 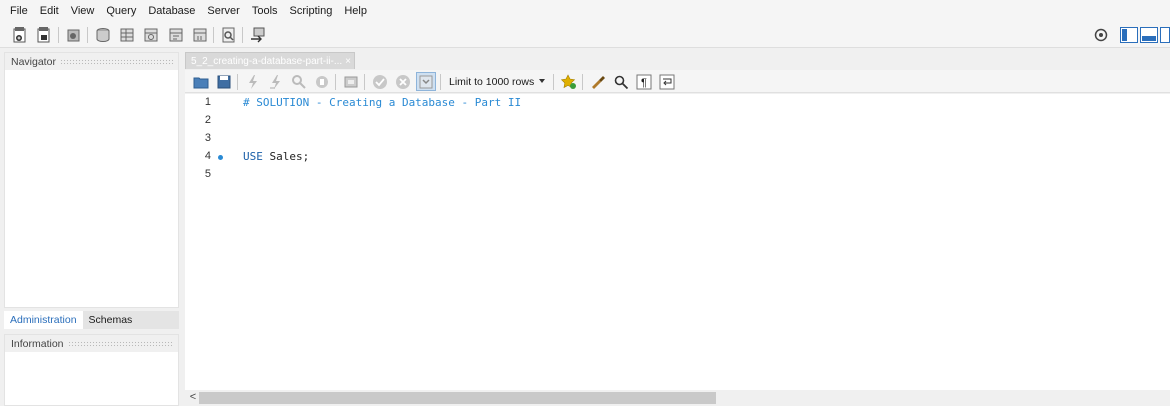 I want to click on toggle-error-icon, so click(x=351, y=81).